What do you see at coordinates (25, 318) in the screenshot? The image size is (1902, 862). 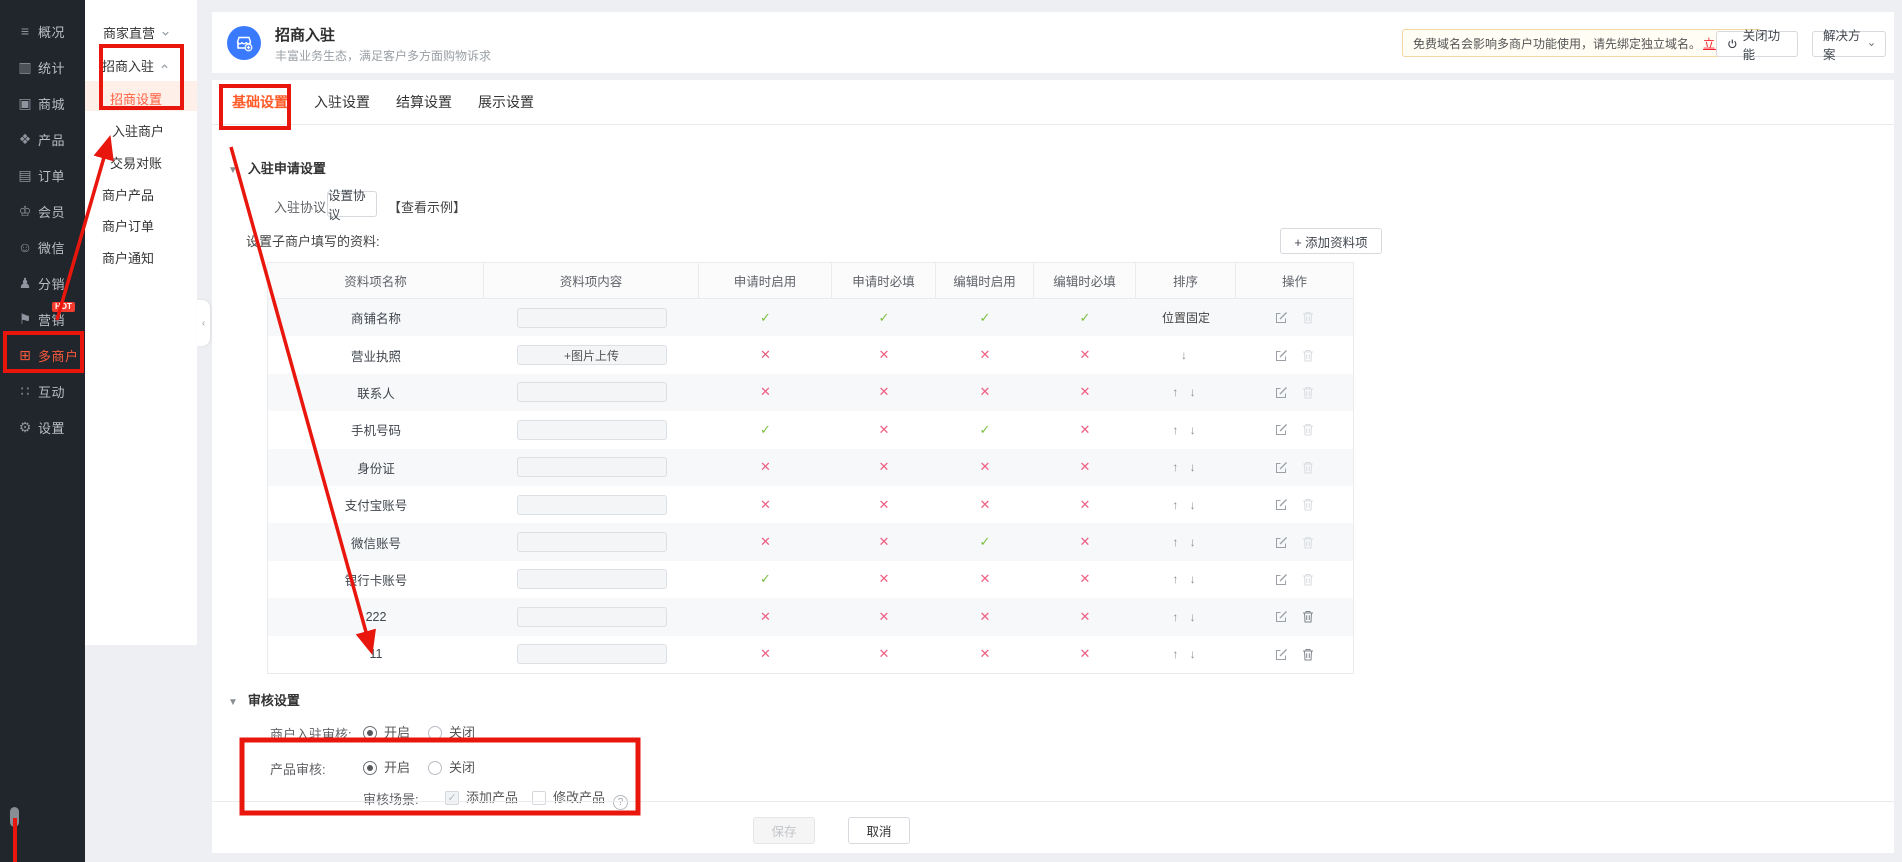 I see `marketing-icon: ⚑` at bounding box center [25, 318].